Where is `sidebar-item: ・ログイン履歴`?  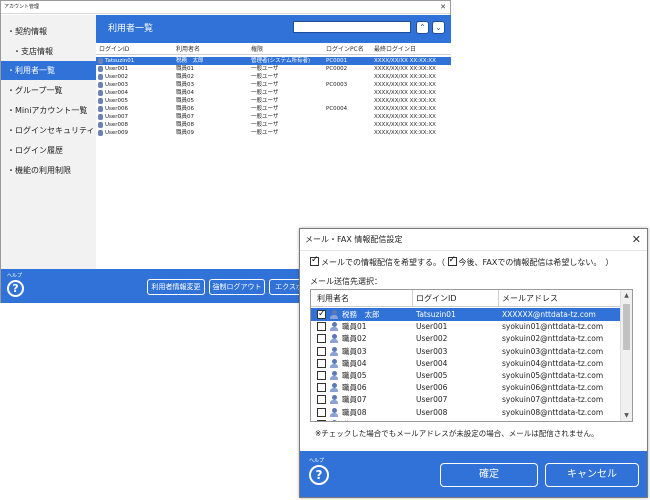 sidebar-item: ・ログイン履歴 is located at coordinates (48, 150).